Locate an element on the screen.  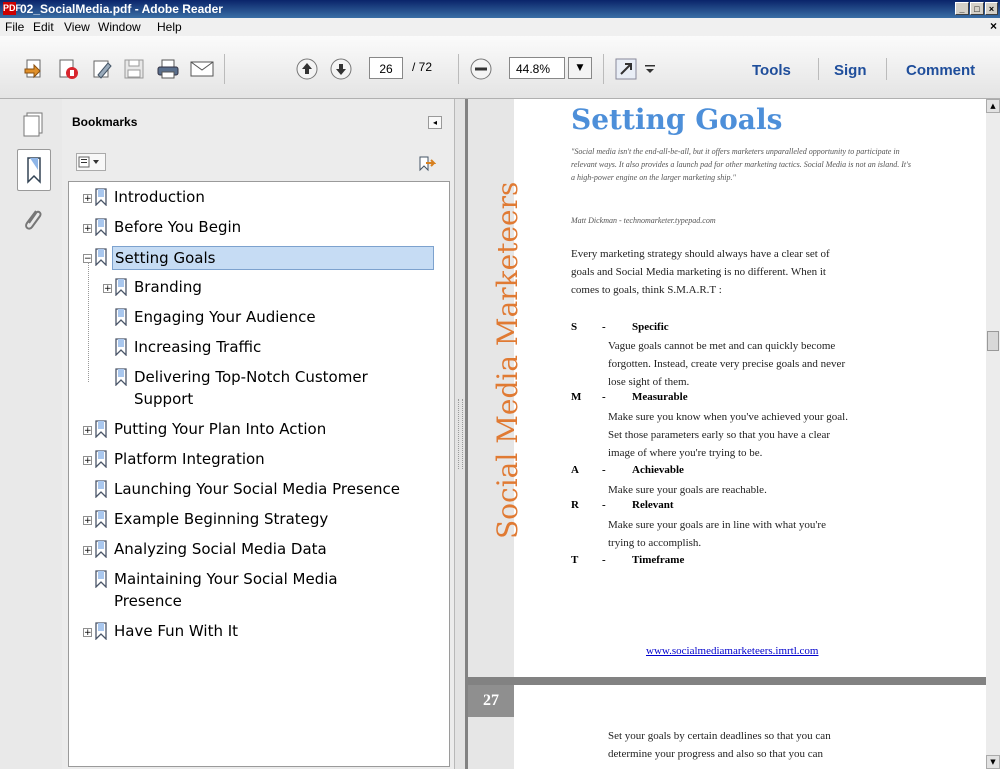
vertical-scrollbar: ▲ ▼ is located at coordinates (993, 434).